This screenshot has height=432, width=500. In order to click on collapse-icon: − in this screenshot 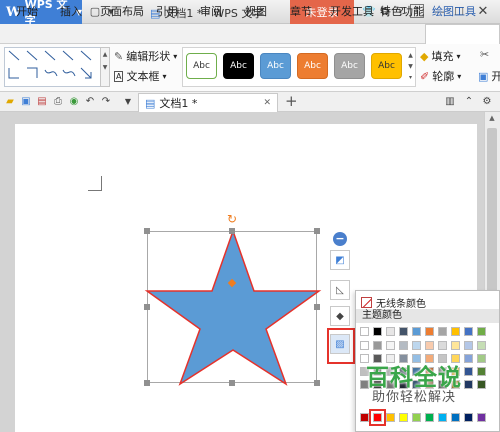, I will do `click(340, 239)`.